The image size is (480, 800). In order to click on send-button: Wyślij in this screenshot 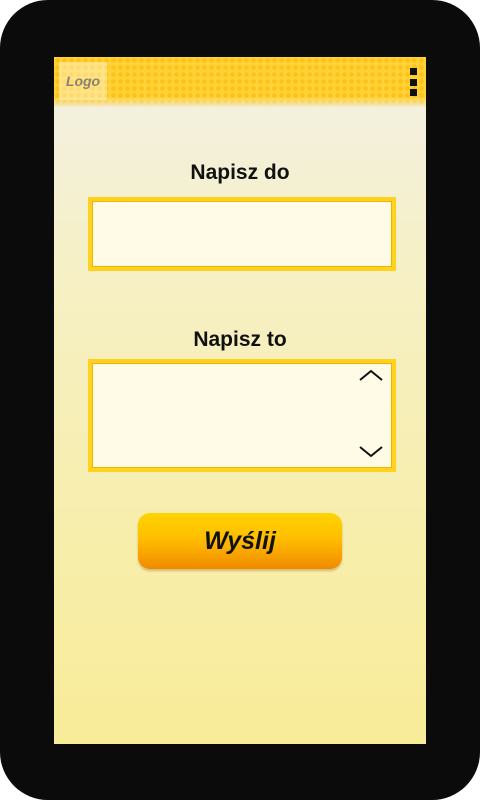, I will do `click(240, 541)`.